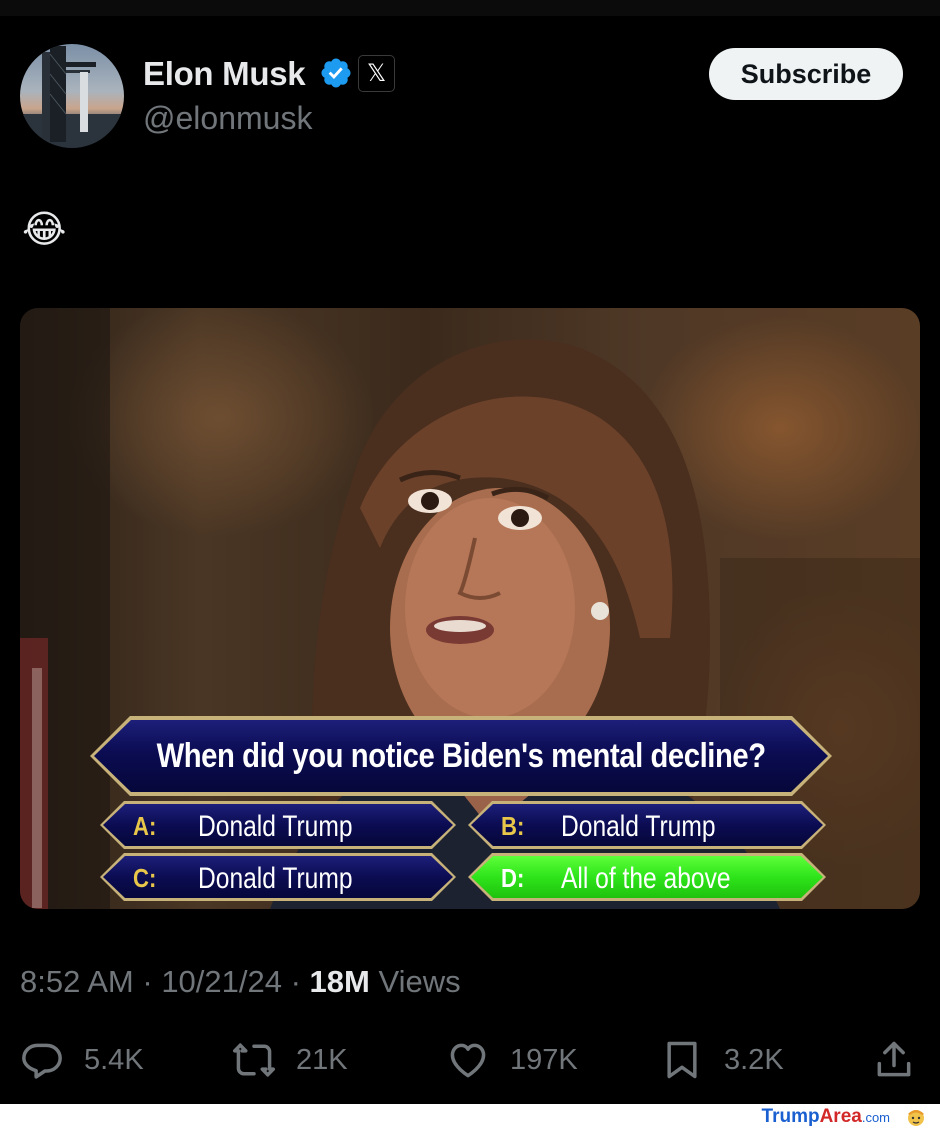 This screenshot has height=1130, width=940. I want to click on bookmark-button: 3.2K, so click(722, 1060).